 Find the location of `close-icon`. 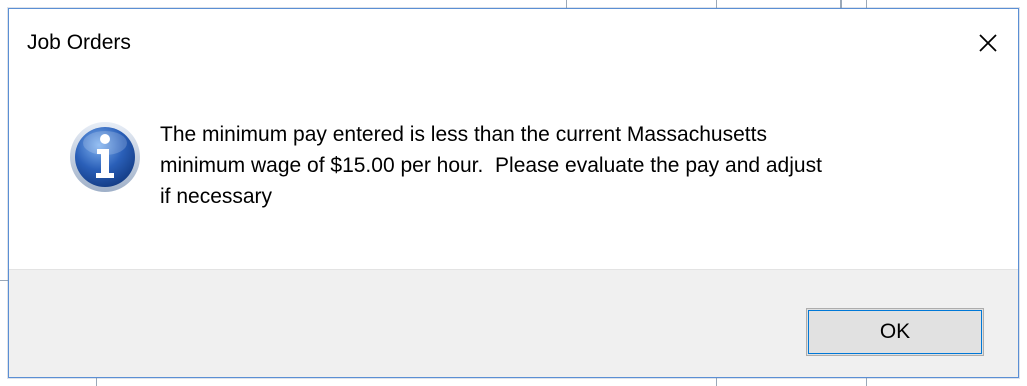

close-icon is located at coordinates (988, 43).